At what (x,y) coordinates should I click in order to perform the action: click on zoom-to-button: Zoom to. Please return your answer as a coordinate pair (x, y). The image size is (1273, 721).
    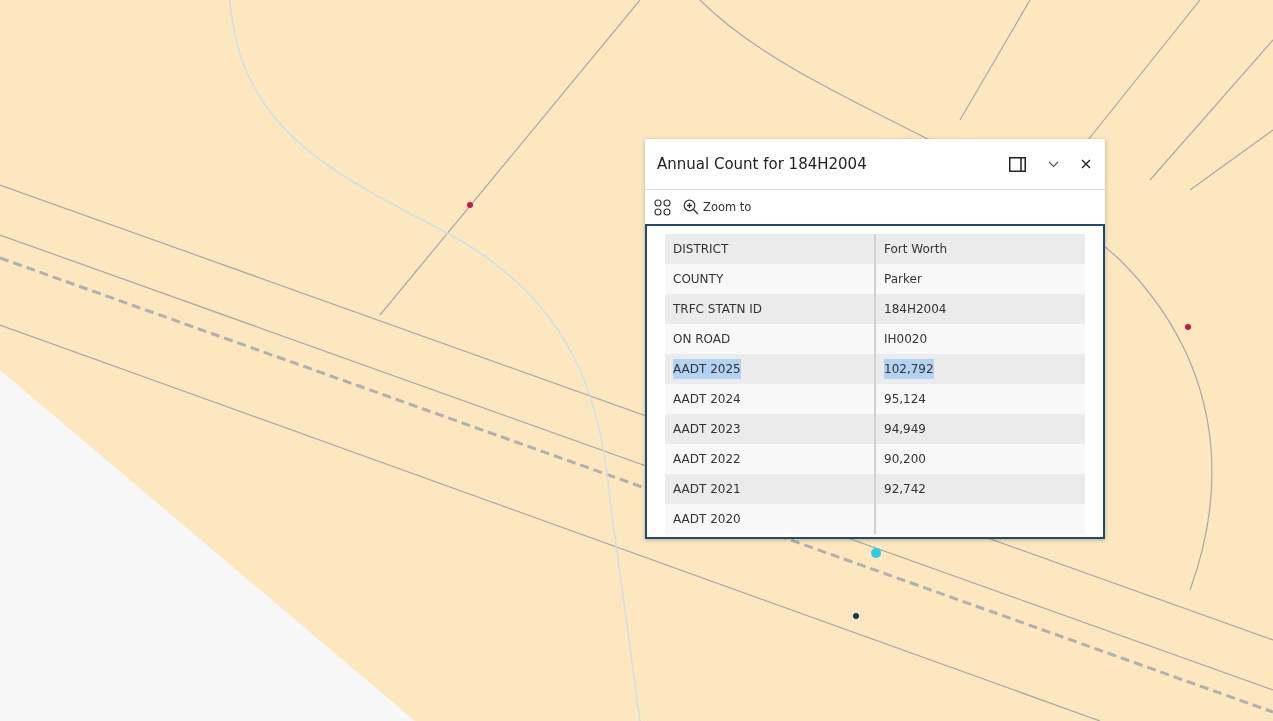
    Looking at the image, I should click on (717, 207).